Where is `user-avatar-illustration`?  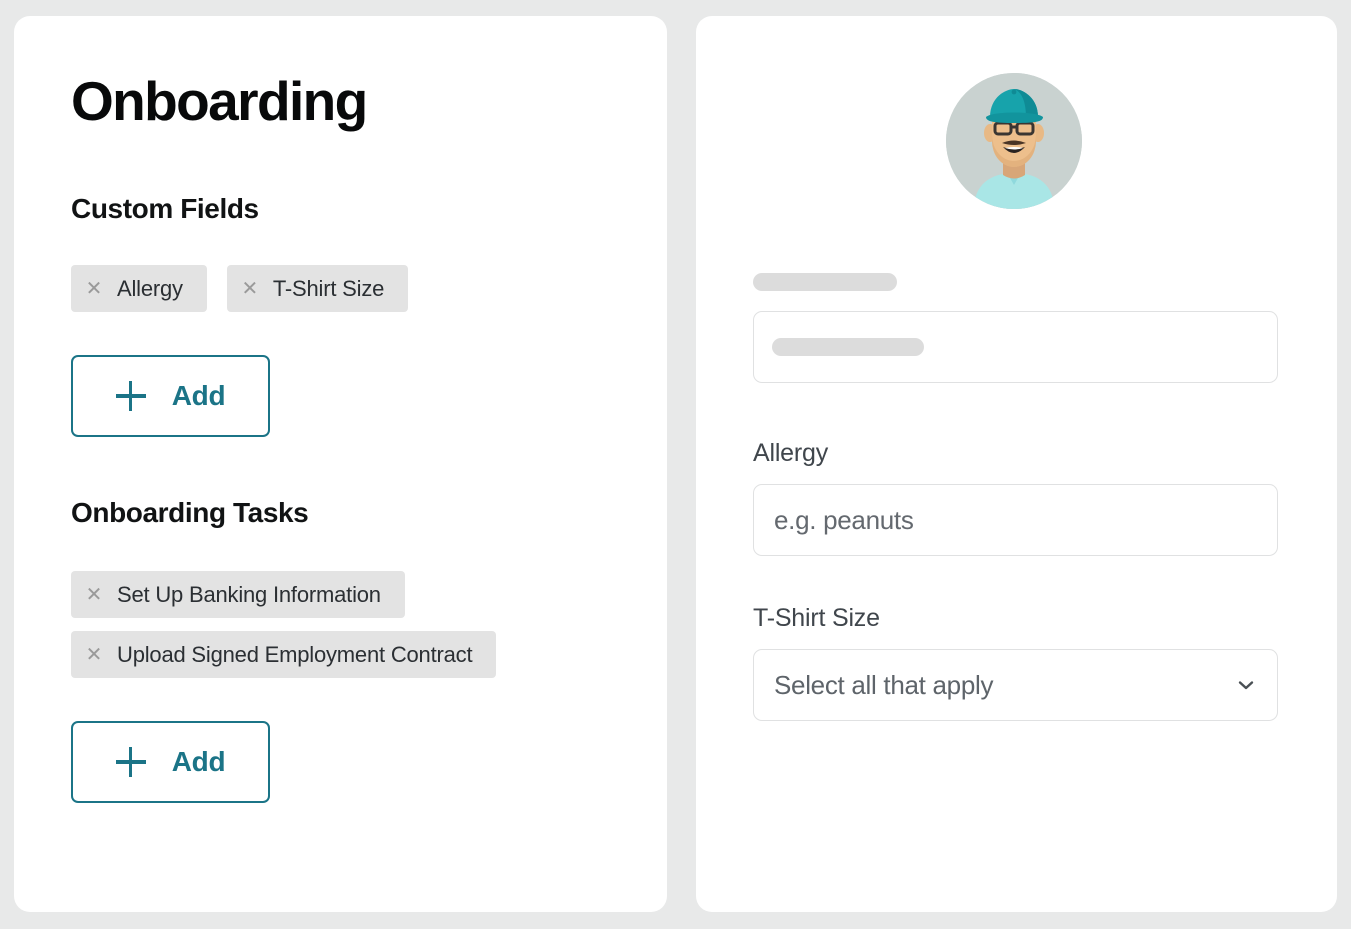
user-avatar-illustration is located at coordinates (1014, 141).